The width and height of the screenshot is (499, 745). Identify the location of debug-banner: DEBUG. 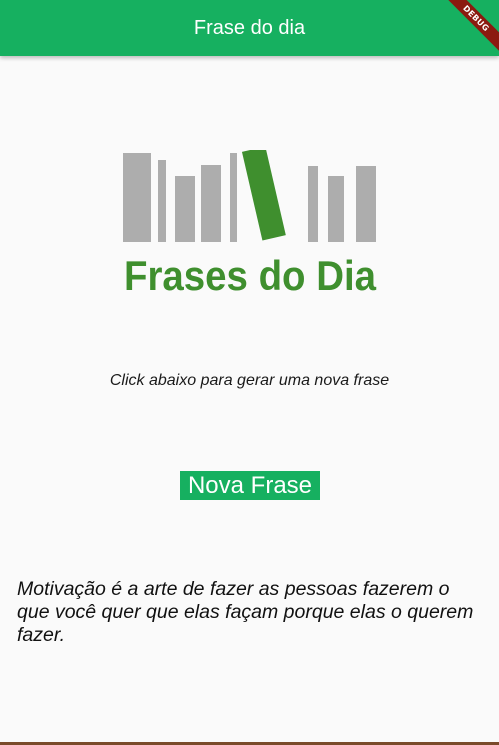
(469, 30).